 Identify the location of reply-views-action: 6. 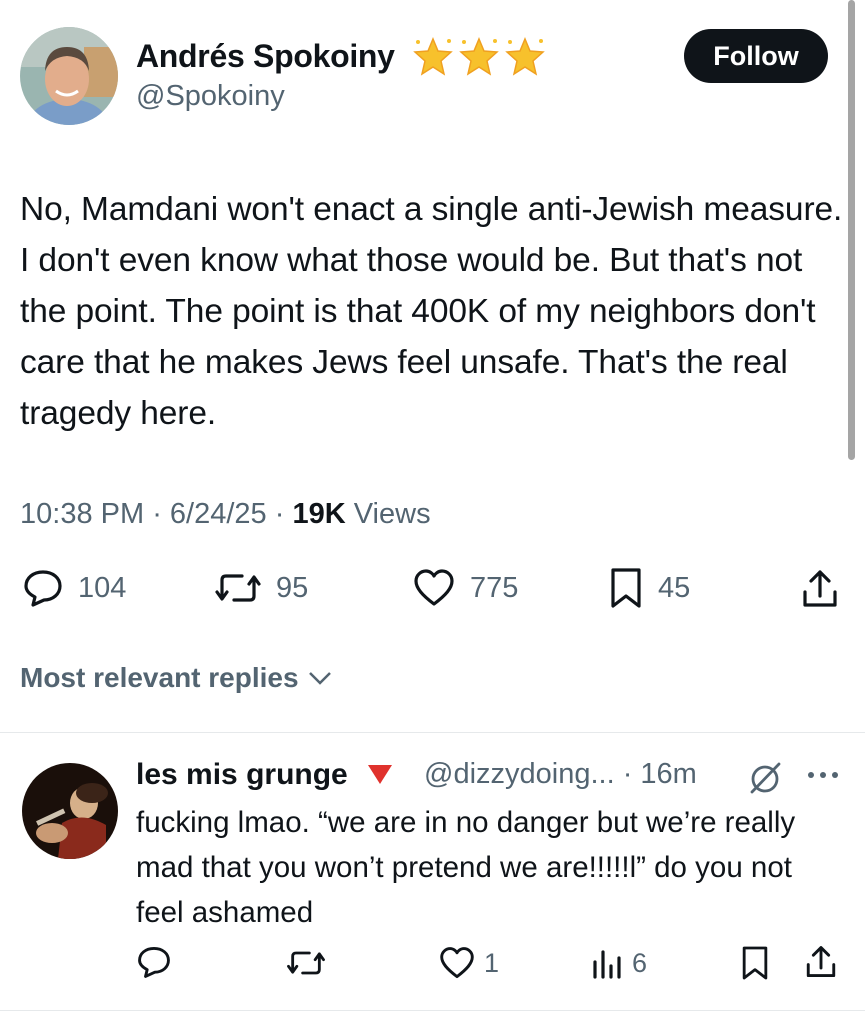
(618, 963).